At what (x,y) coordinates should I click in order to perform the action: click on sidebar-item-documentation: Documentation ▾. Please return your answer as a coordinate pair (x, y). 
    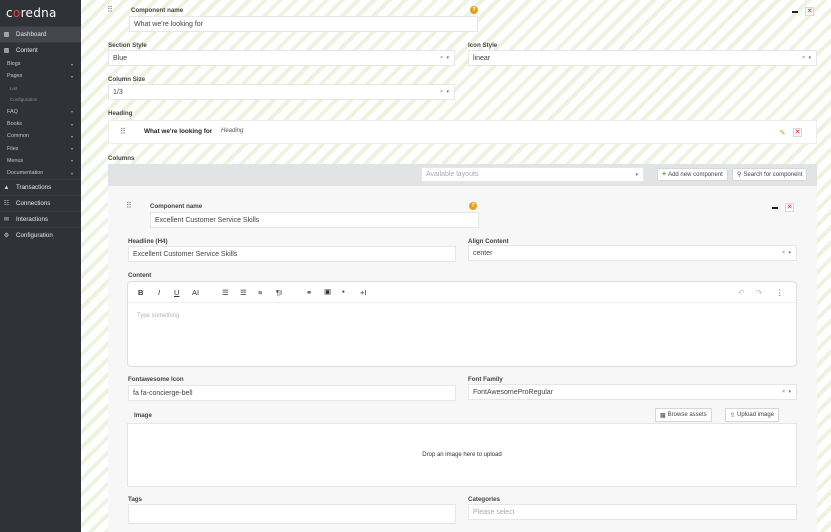
    Looking at the image, I should click on (40, 173).